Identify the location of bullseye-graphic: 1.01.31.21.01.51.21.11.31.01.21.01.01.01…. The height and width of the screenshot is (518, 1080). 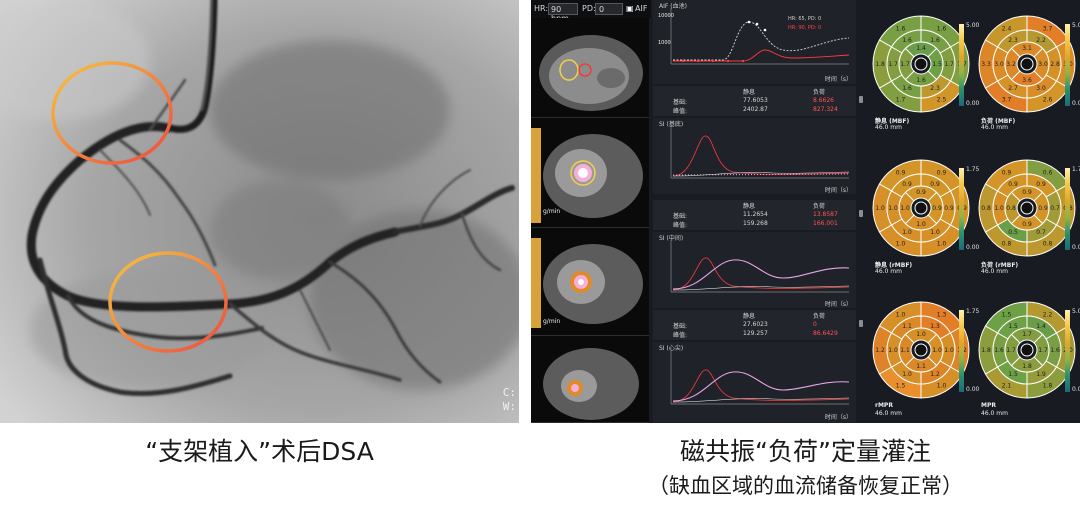
(921, 350).